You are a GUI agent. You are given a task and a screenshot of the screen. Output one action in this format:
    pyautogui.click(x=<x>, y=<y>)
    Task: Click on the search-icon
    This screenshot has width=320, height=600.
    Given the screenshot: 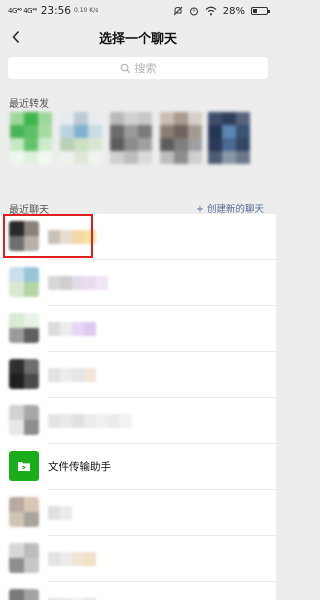 What is the action you would take?
    pyautogui.click(x=125, y=68)
    